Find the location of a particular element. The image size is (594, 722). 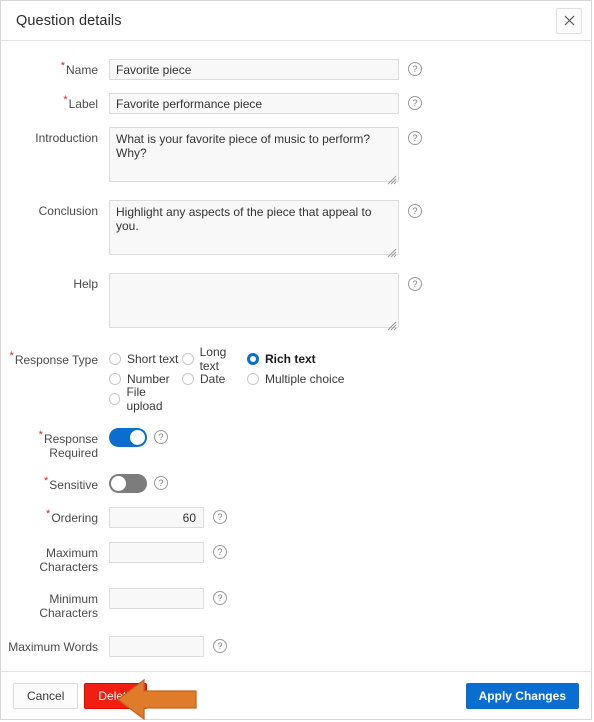

help-icon-introduction: ? is located at coordinates (415, 138).